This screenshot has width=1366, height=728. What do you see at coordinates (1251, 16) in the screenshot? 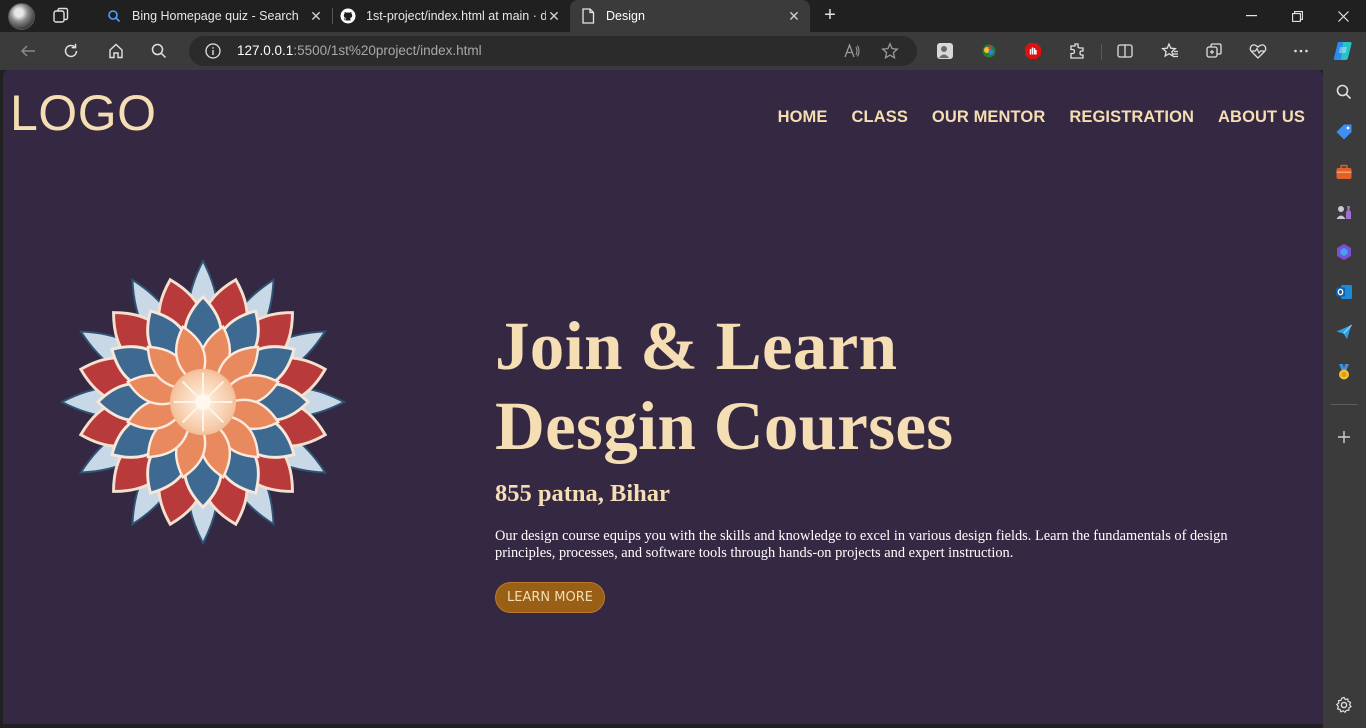
I see `minimize-button` at bounding box center [1251, 16].